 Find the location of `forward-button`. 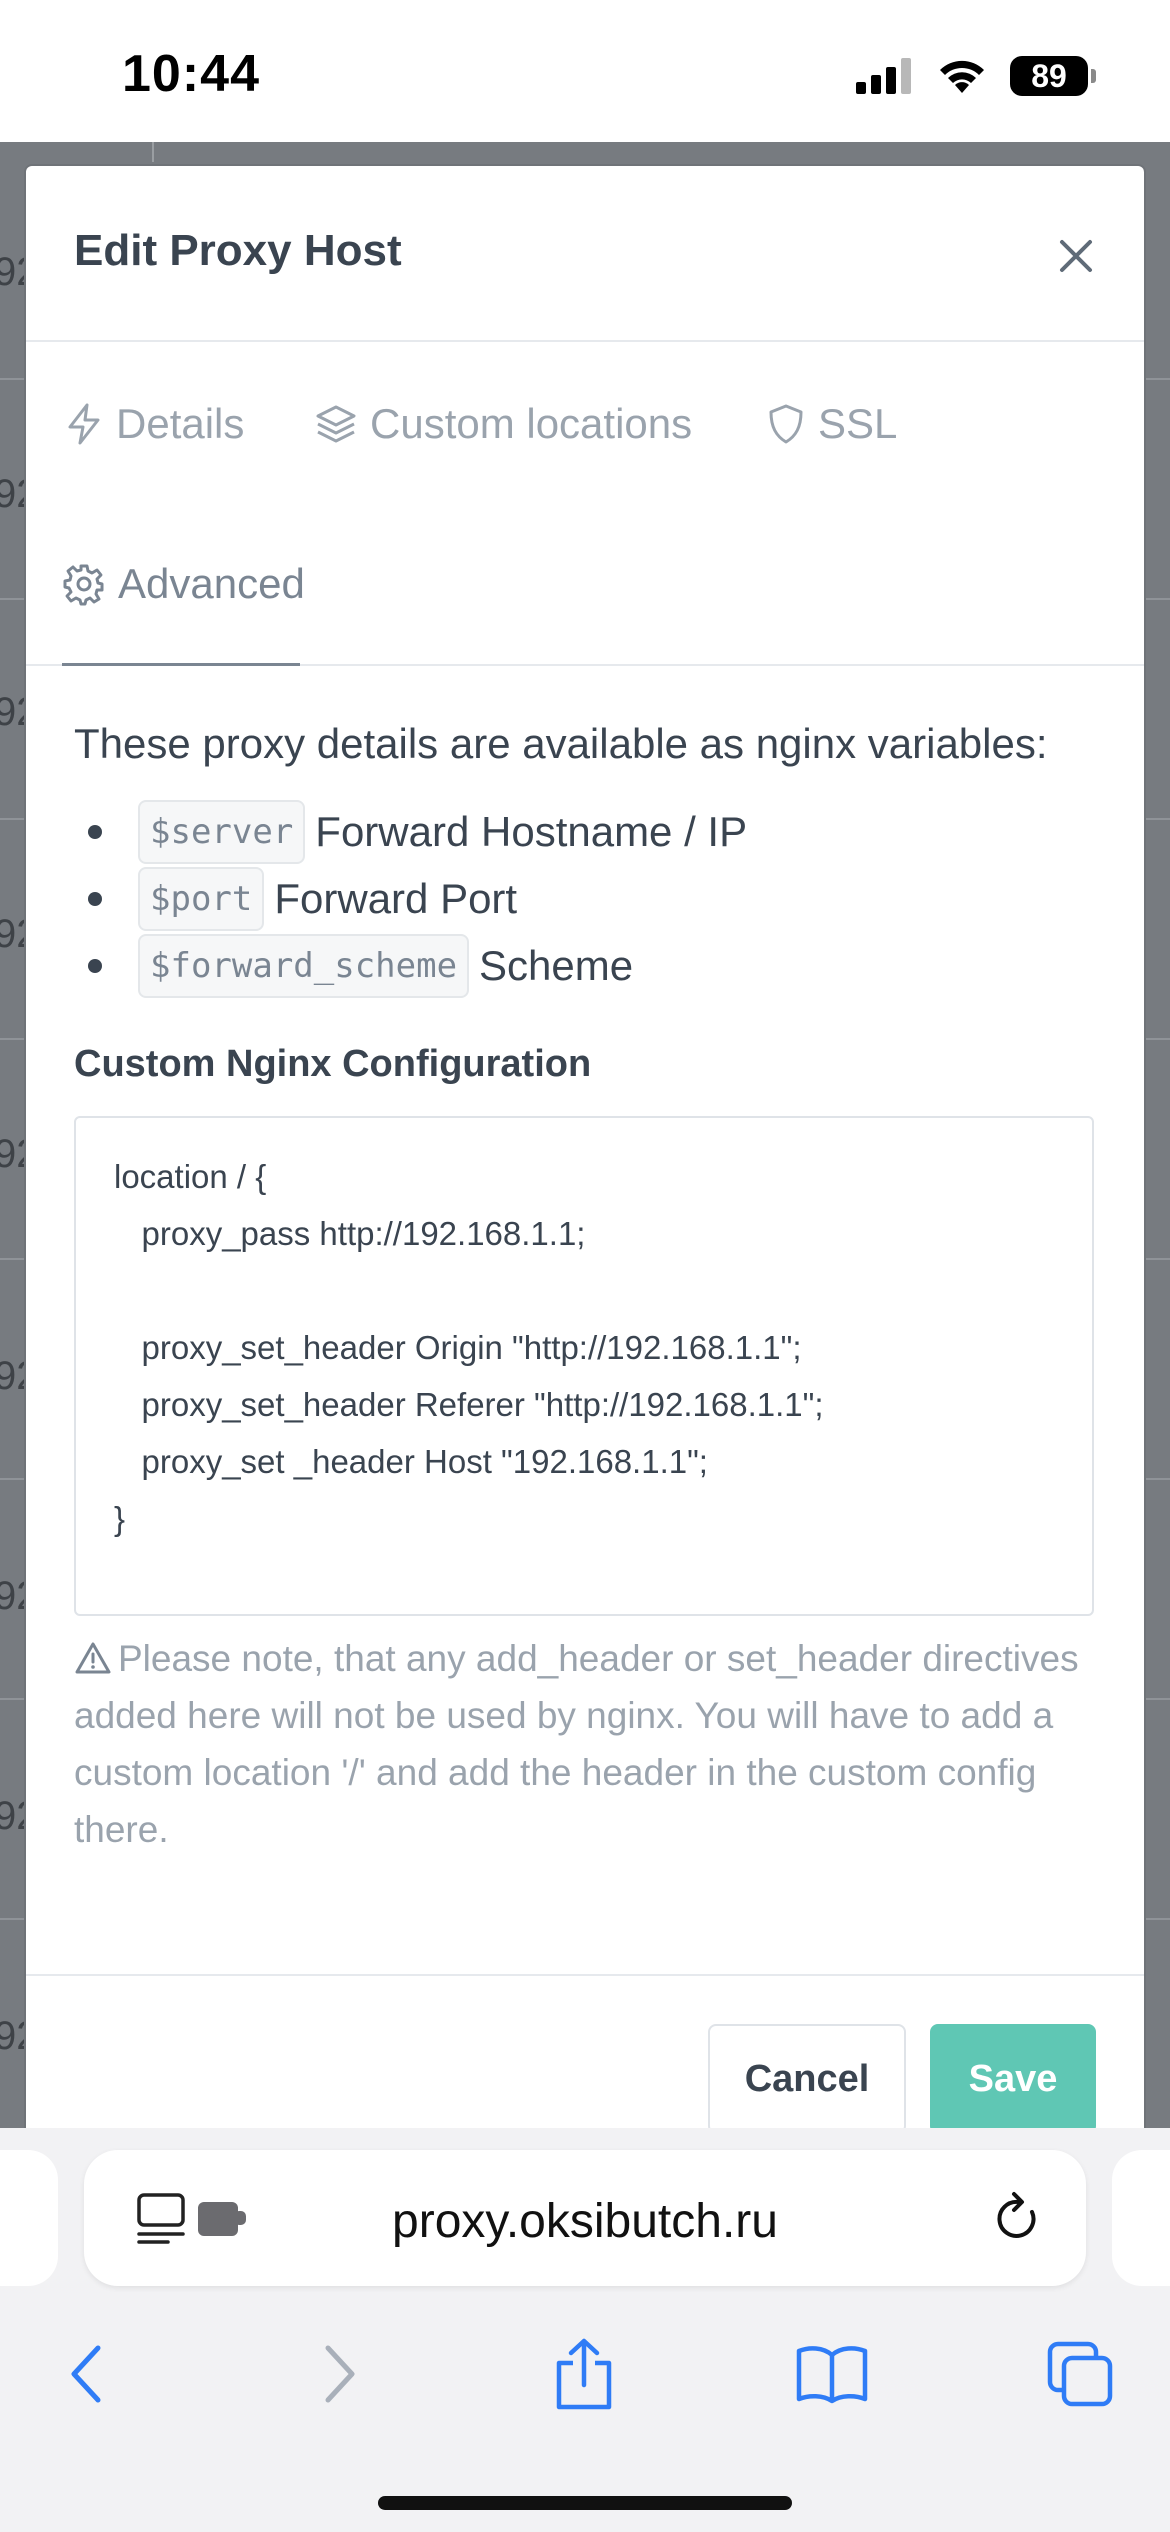

forward-button is located at coordinates (340, 2374).